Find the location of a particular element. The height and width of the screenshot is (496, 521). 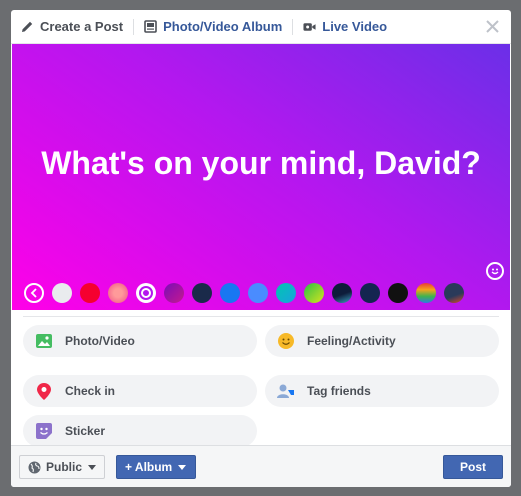

pencil-icon is located at coordinates (27, 26).